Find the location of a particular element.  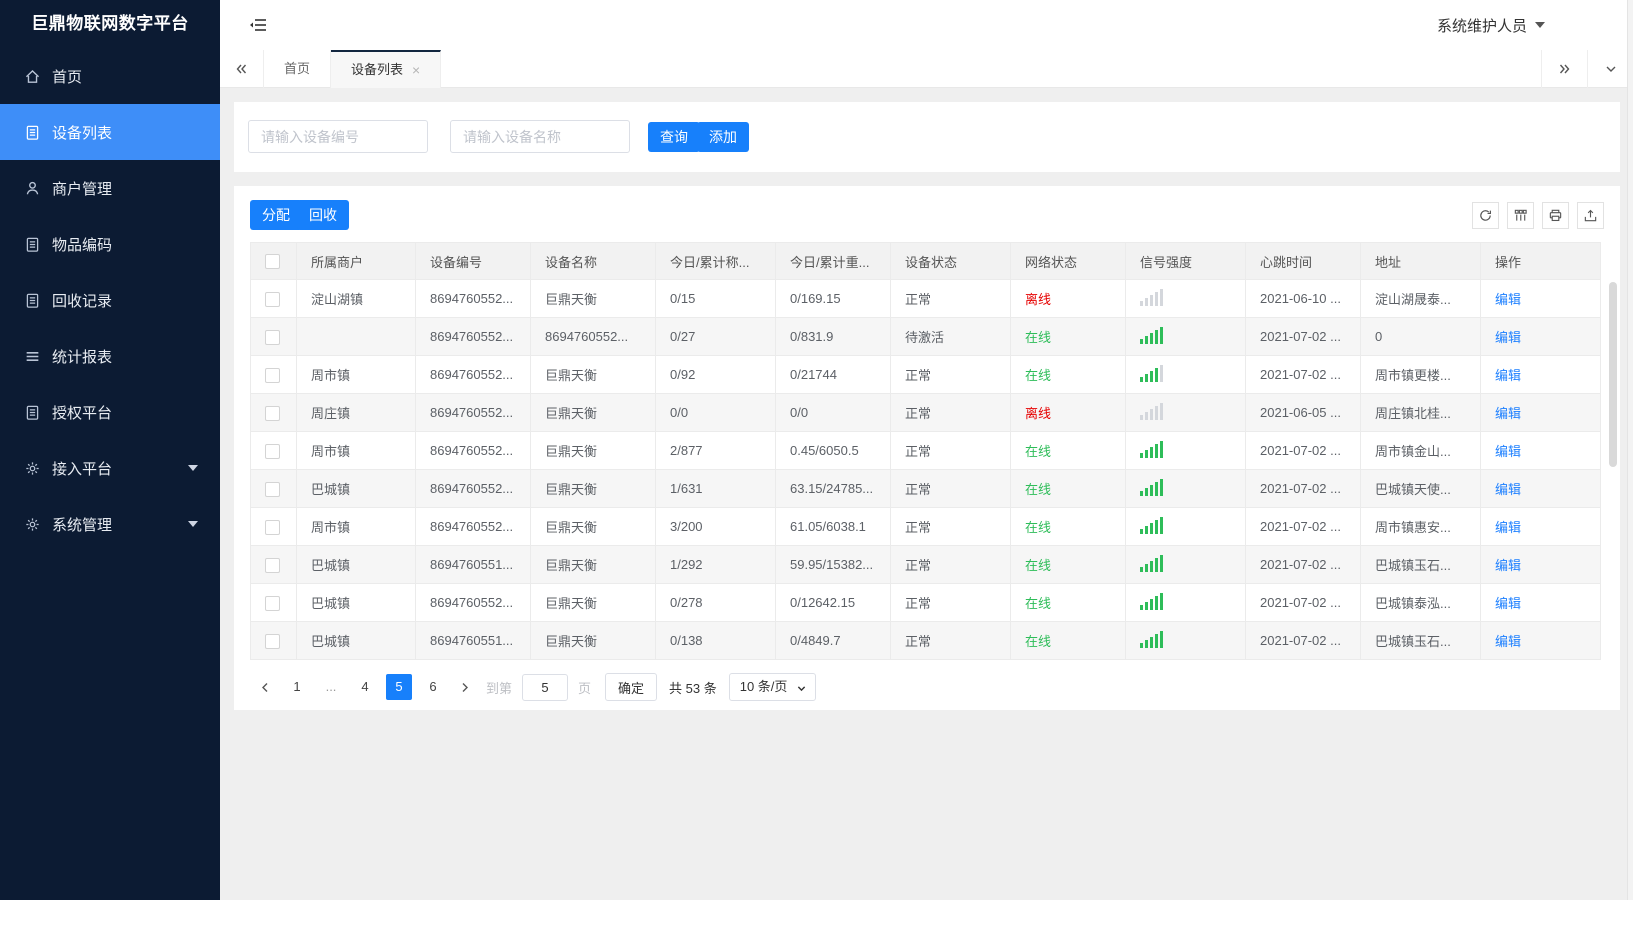

select-all-checkbox is located at coordinates (272, 262).